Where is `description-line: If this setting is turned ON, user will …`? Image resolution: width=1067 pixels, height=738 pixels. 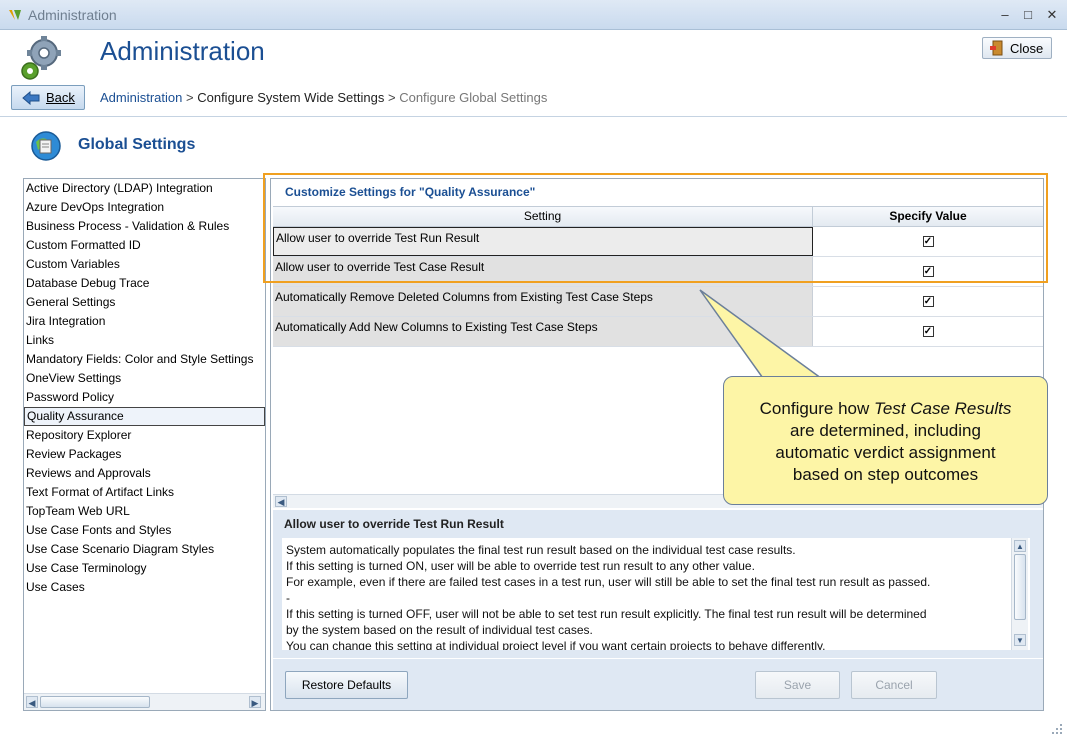 description-line: If this setting is turned ON, user will … is located at coordinates (520, 566).